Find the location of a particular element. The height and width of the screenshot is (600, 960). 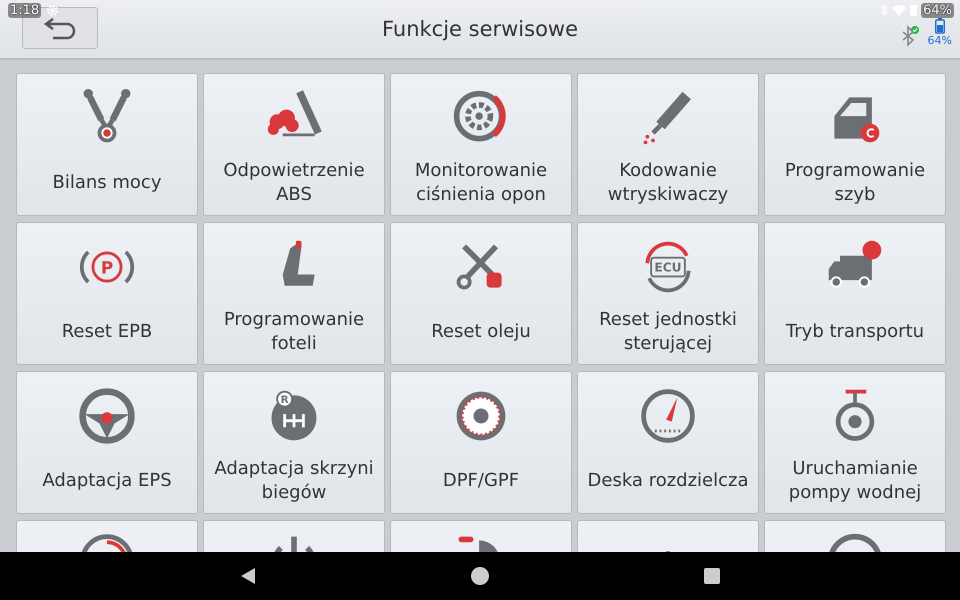

steering-wheel-icon is located at coordinates (107, 416).